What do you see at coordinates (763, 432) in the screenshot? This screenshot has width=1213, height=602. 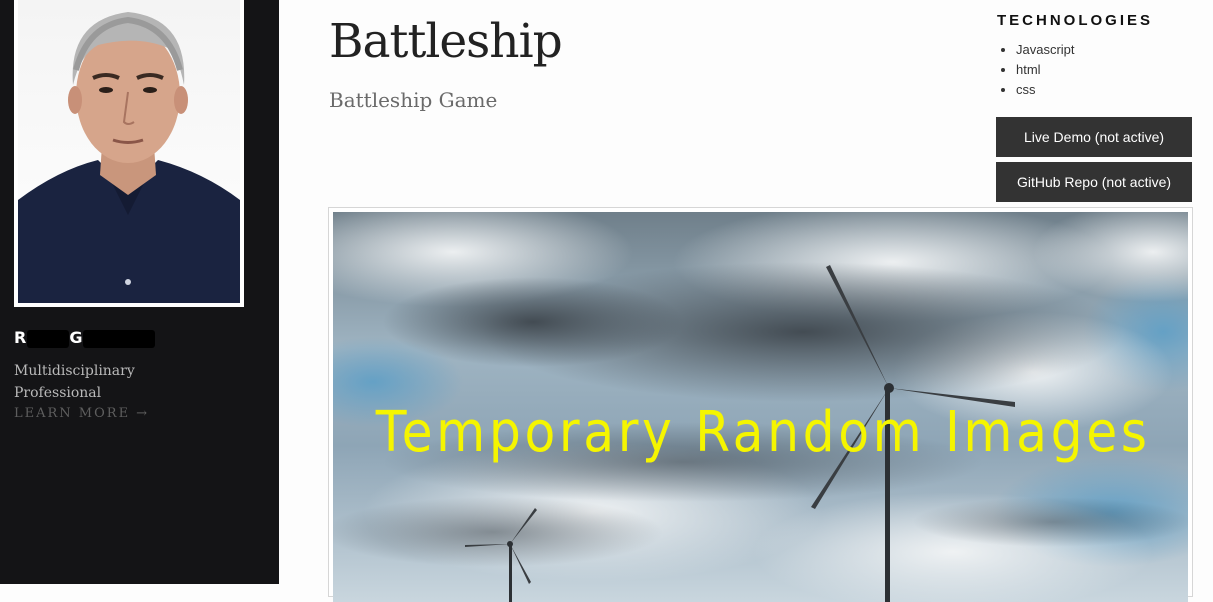 I see `image-caption-overlay: Temporary Random Images` at bounding box center [763, 432].